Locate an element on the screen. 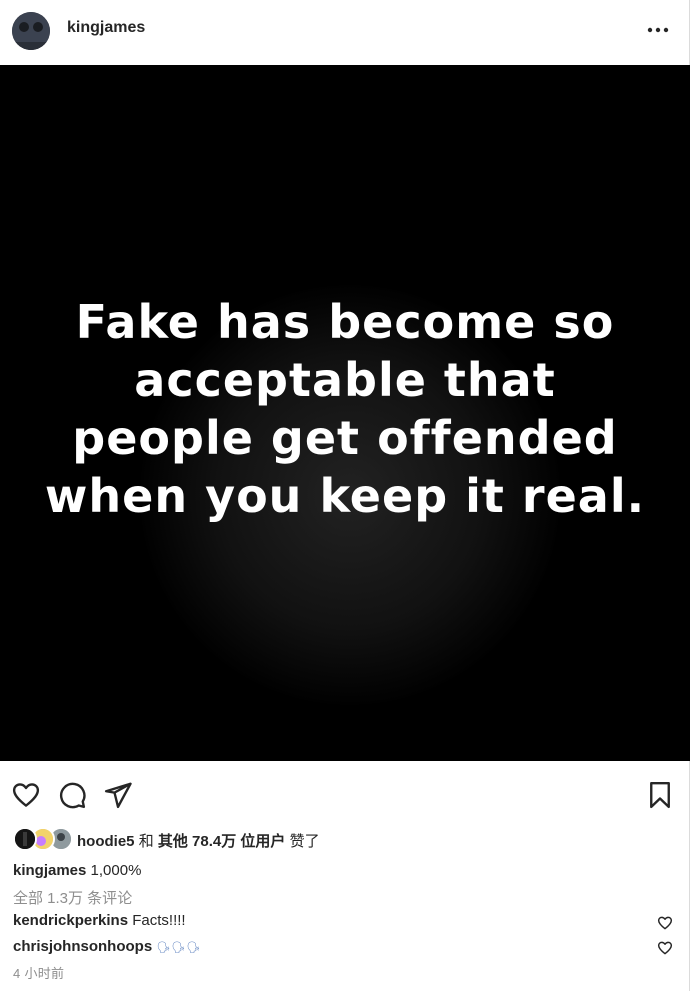 The height and width of the screenshot is (991, 693). likes-liked: 赞了 is located at coordinates (304, 841).